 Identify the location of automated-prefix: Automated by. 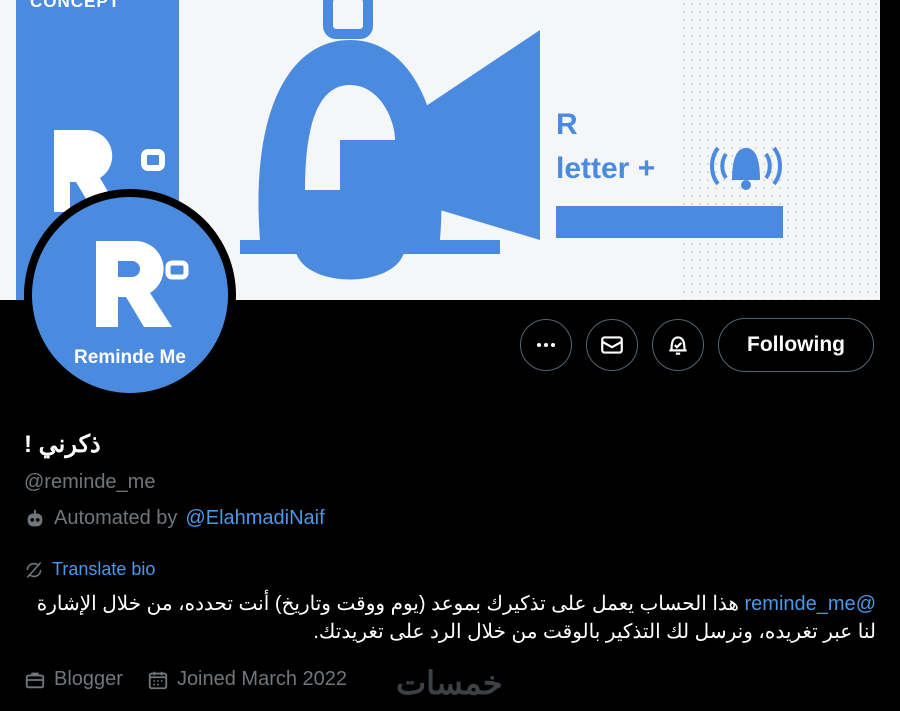
(116, 518).